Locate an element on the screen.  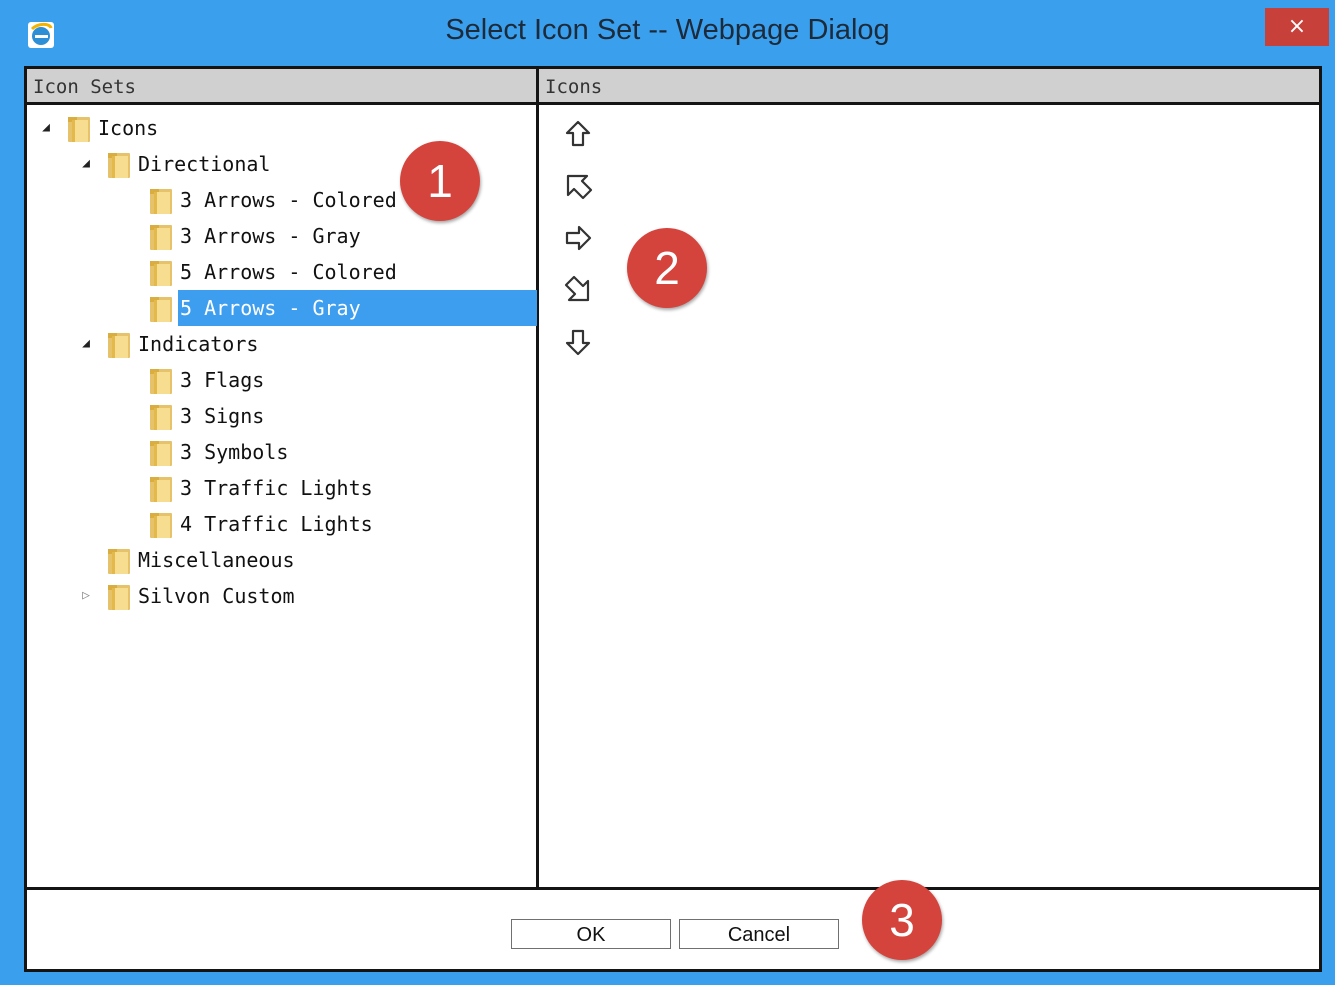
title-bar: Select Icon Set -- Webpage Dialog × is located at coordinates (667, 33).